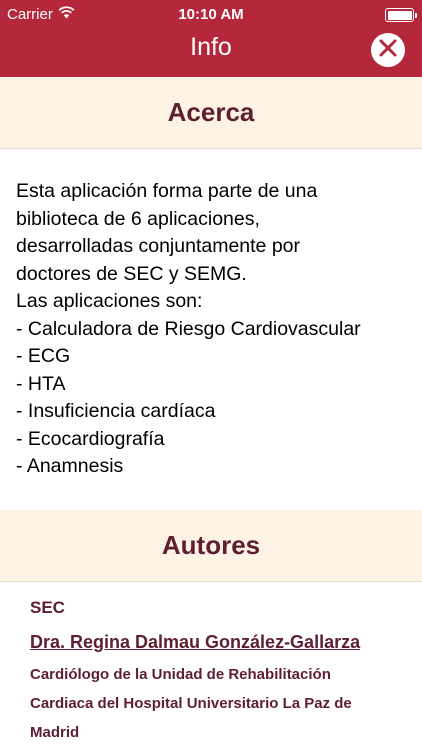  I want to click on battery-icon, so click(401, 15).